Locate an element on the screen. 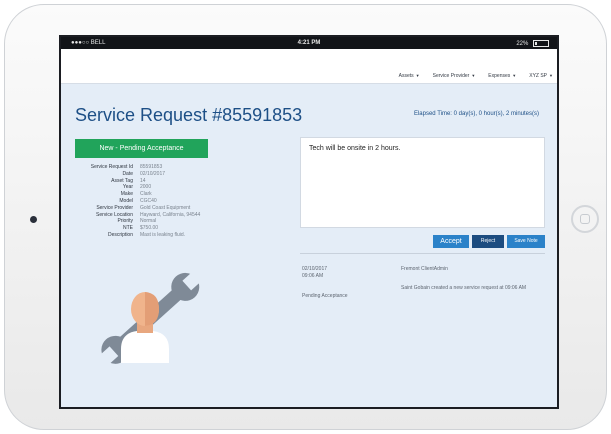 The image size is (611, 434). detail-row: Service Request Id 85591853 is located at coordinates (137, 167).